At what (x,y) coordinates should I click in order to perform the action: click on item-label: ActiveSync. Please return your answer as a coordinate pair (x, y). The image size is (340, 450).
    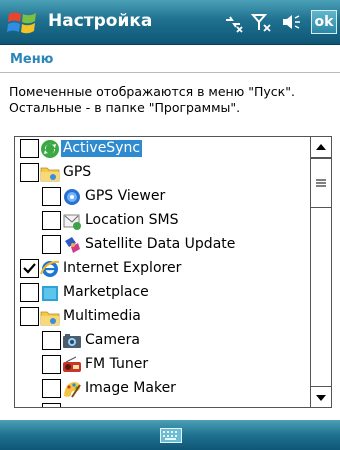
    Looking at the image, I should click on (102, 148).